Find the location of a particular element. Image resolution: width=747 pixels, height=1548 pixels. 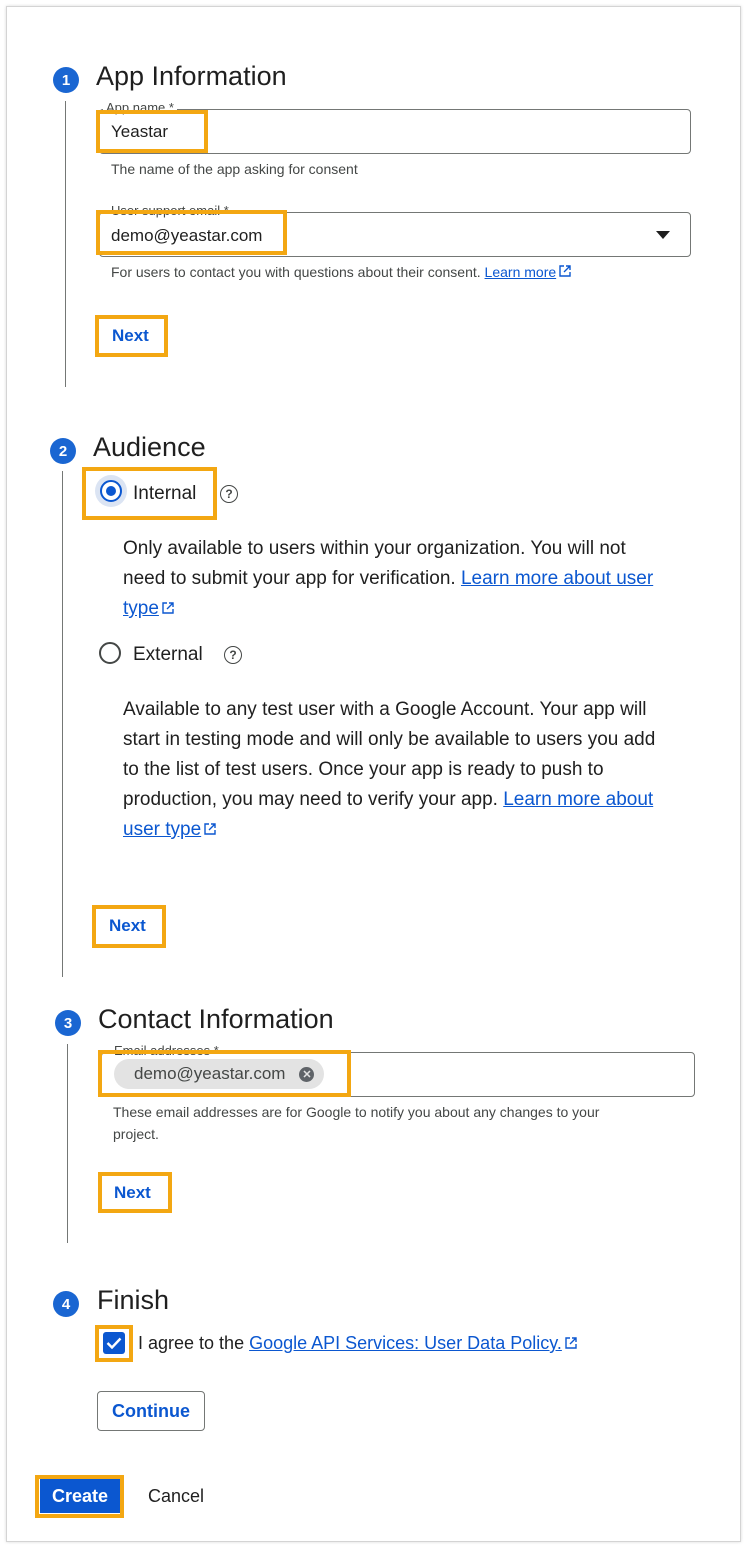

step-title: Contact Information is located at coordinates (216, 1019).